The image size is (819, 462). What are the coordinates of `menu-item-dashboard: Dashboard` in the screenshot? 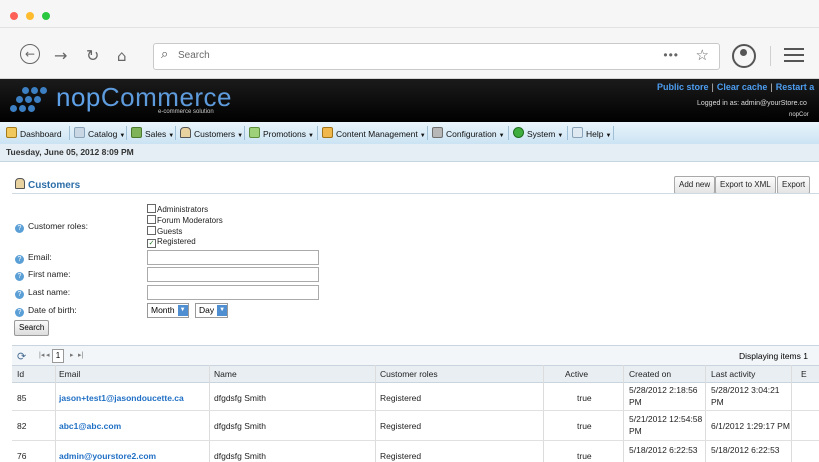 It's located at (34, 133).